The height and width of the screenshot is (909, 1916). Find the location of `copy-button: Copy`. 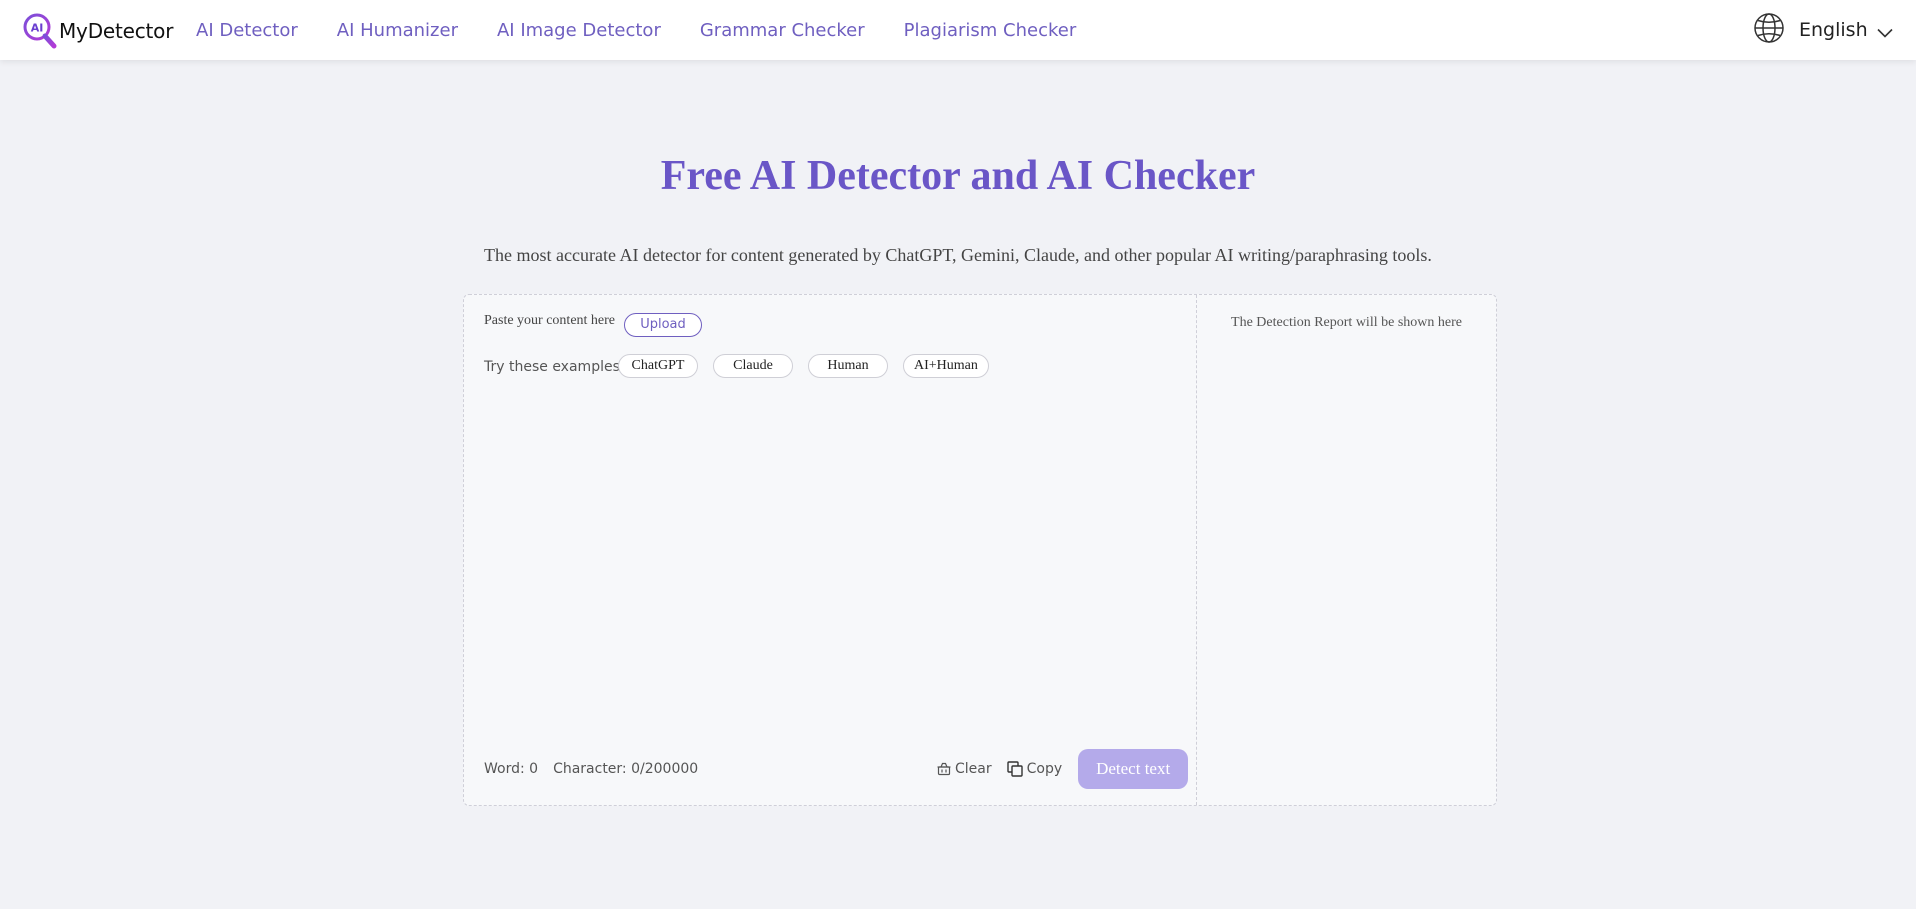

copy-button: Copy is located at coordinates (1034, 769).